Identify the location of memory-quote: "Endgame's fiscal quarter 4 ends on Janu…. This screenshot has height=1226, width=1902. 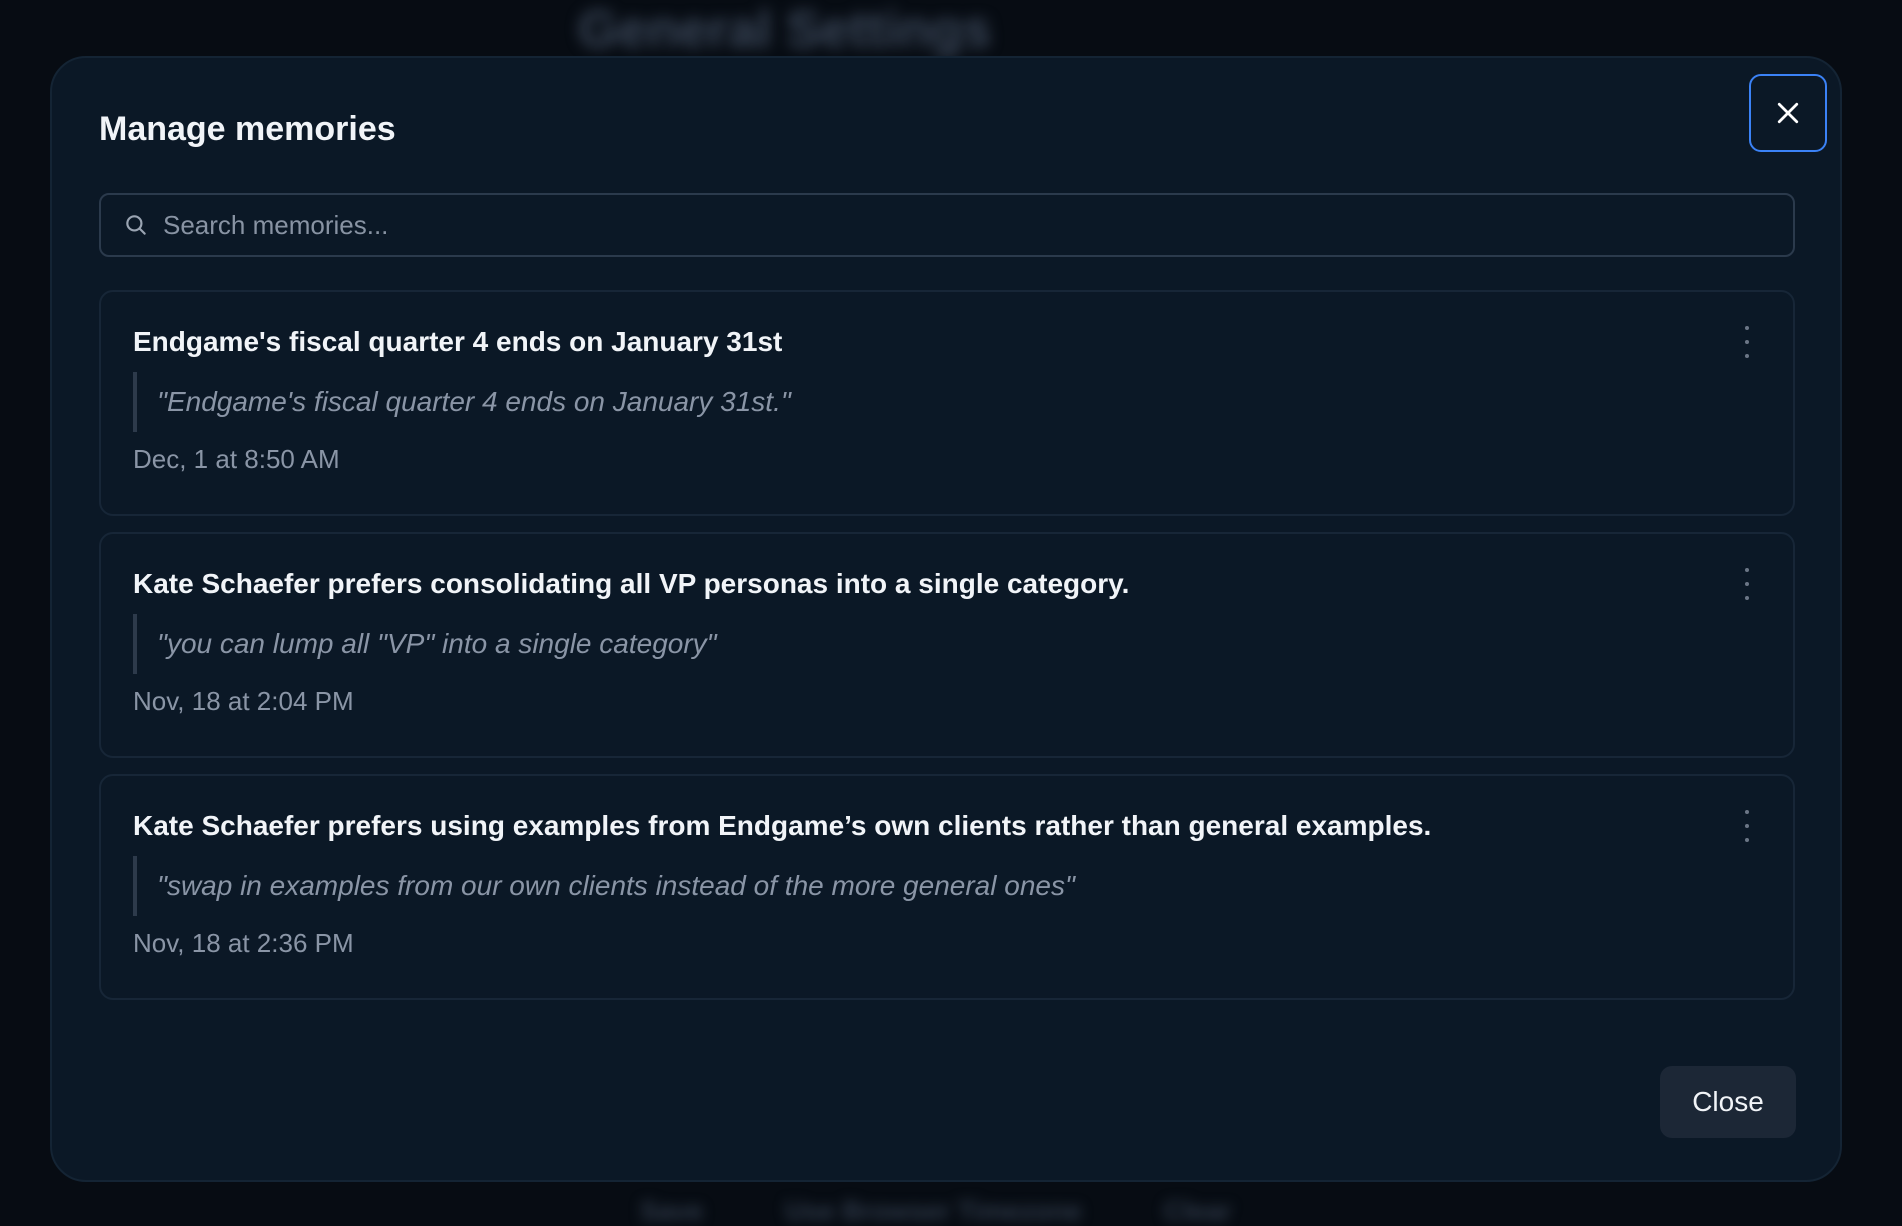
(462, 402).